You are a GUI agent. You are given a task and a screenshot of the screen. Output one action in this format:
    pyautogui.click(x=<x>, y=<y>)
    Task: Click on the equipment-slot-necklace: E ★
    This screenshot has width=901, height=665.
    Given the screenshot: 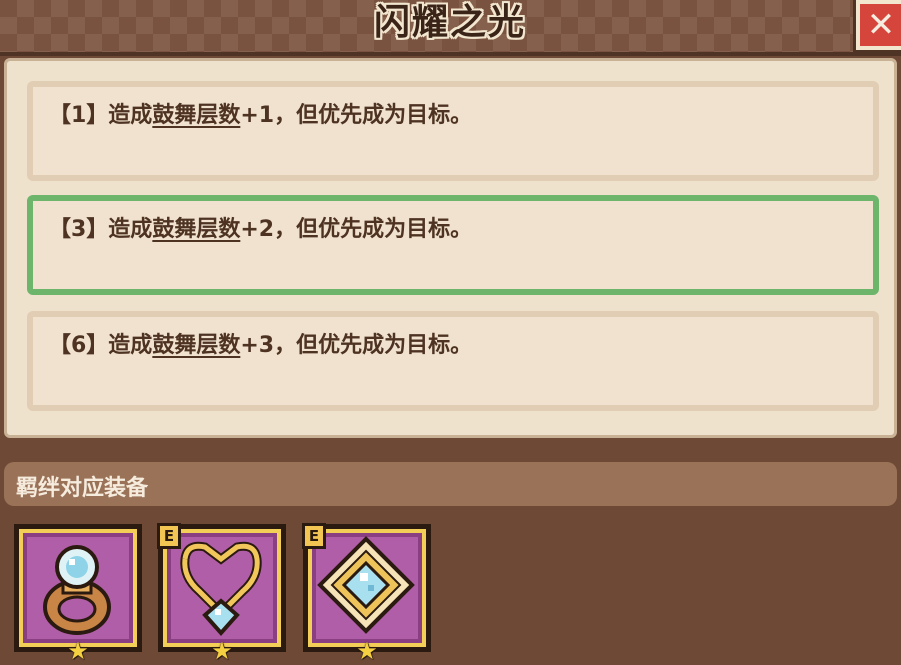 What is the action you would take?
    pyautogui.click(x=221, y=594)
    